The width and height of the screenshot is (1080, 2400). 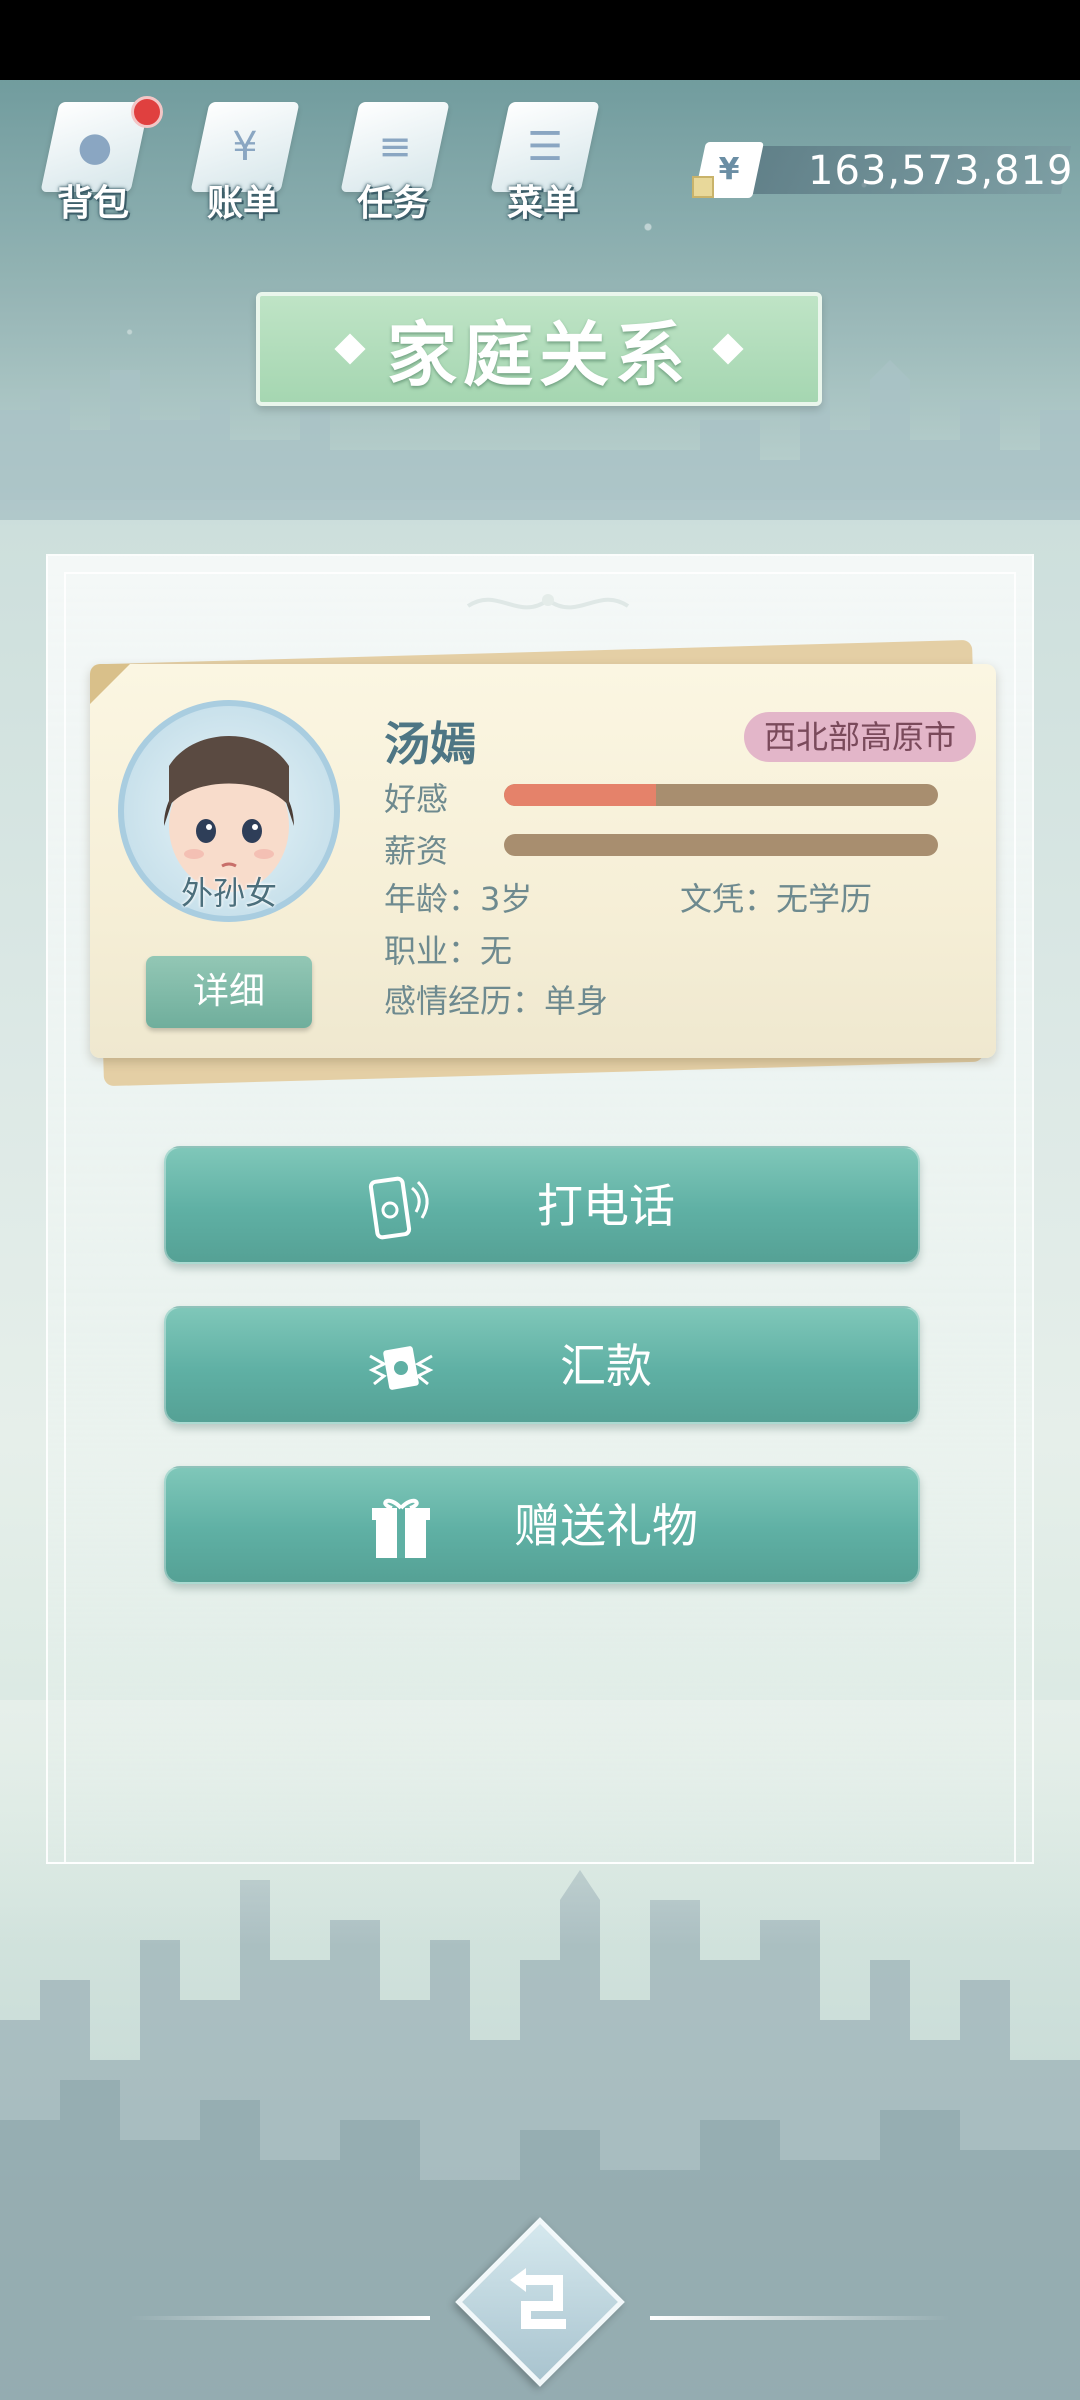 I want to click on call-button: 打电话, so click(x=542, y=1205).